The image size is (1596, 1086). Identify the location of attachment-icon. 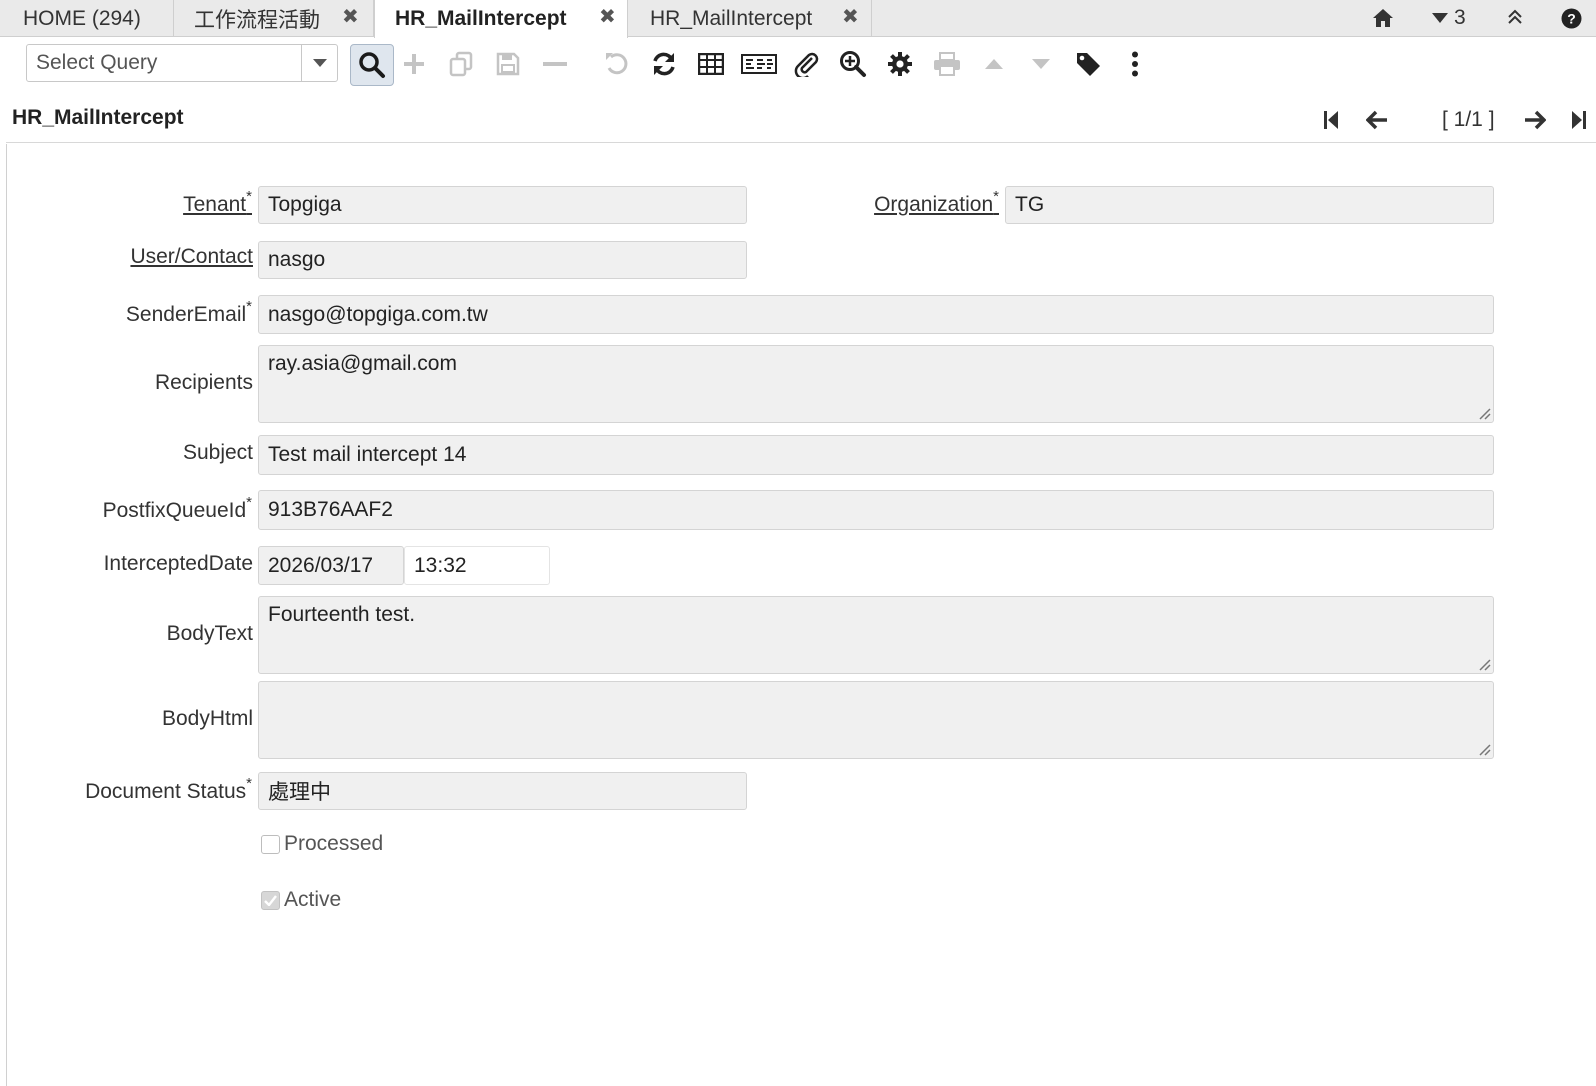
(806, 64).